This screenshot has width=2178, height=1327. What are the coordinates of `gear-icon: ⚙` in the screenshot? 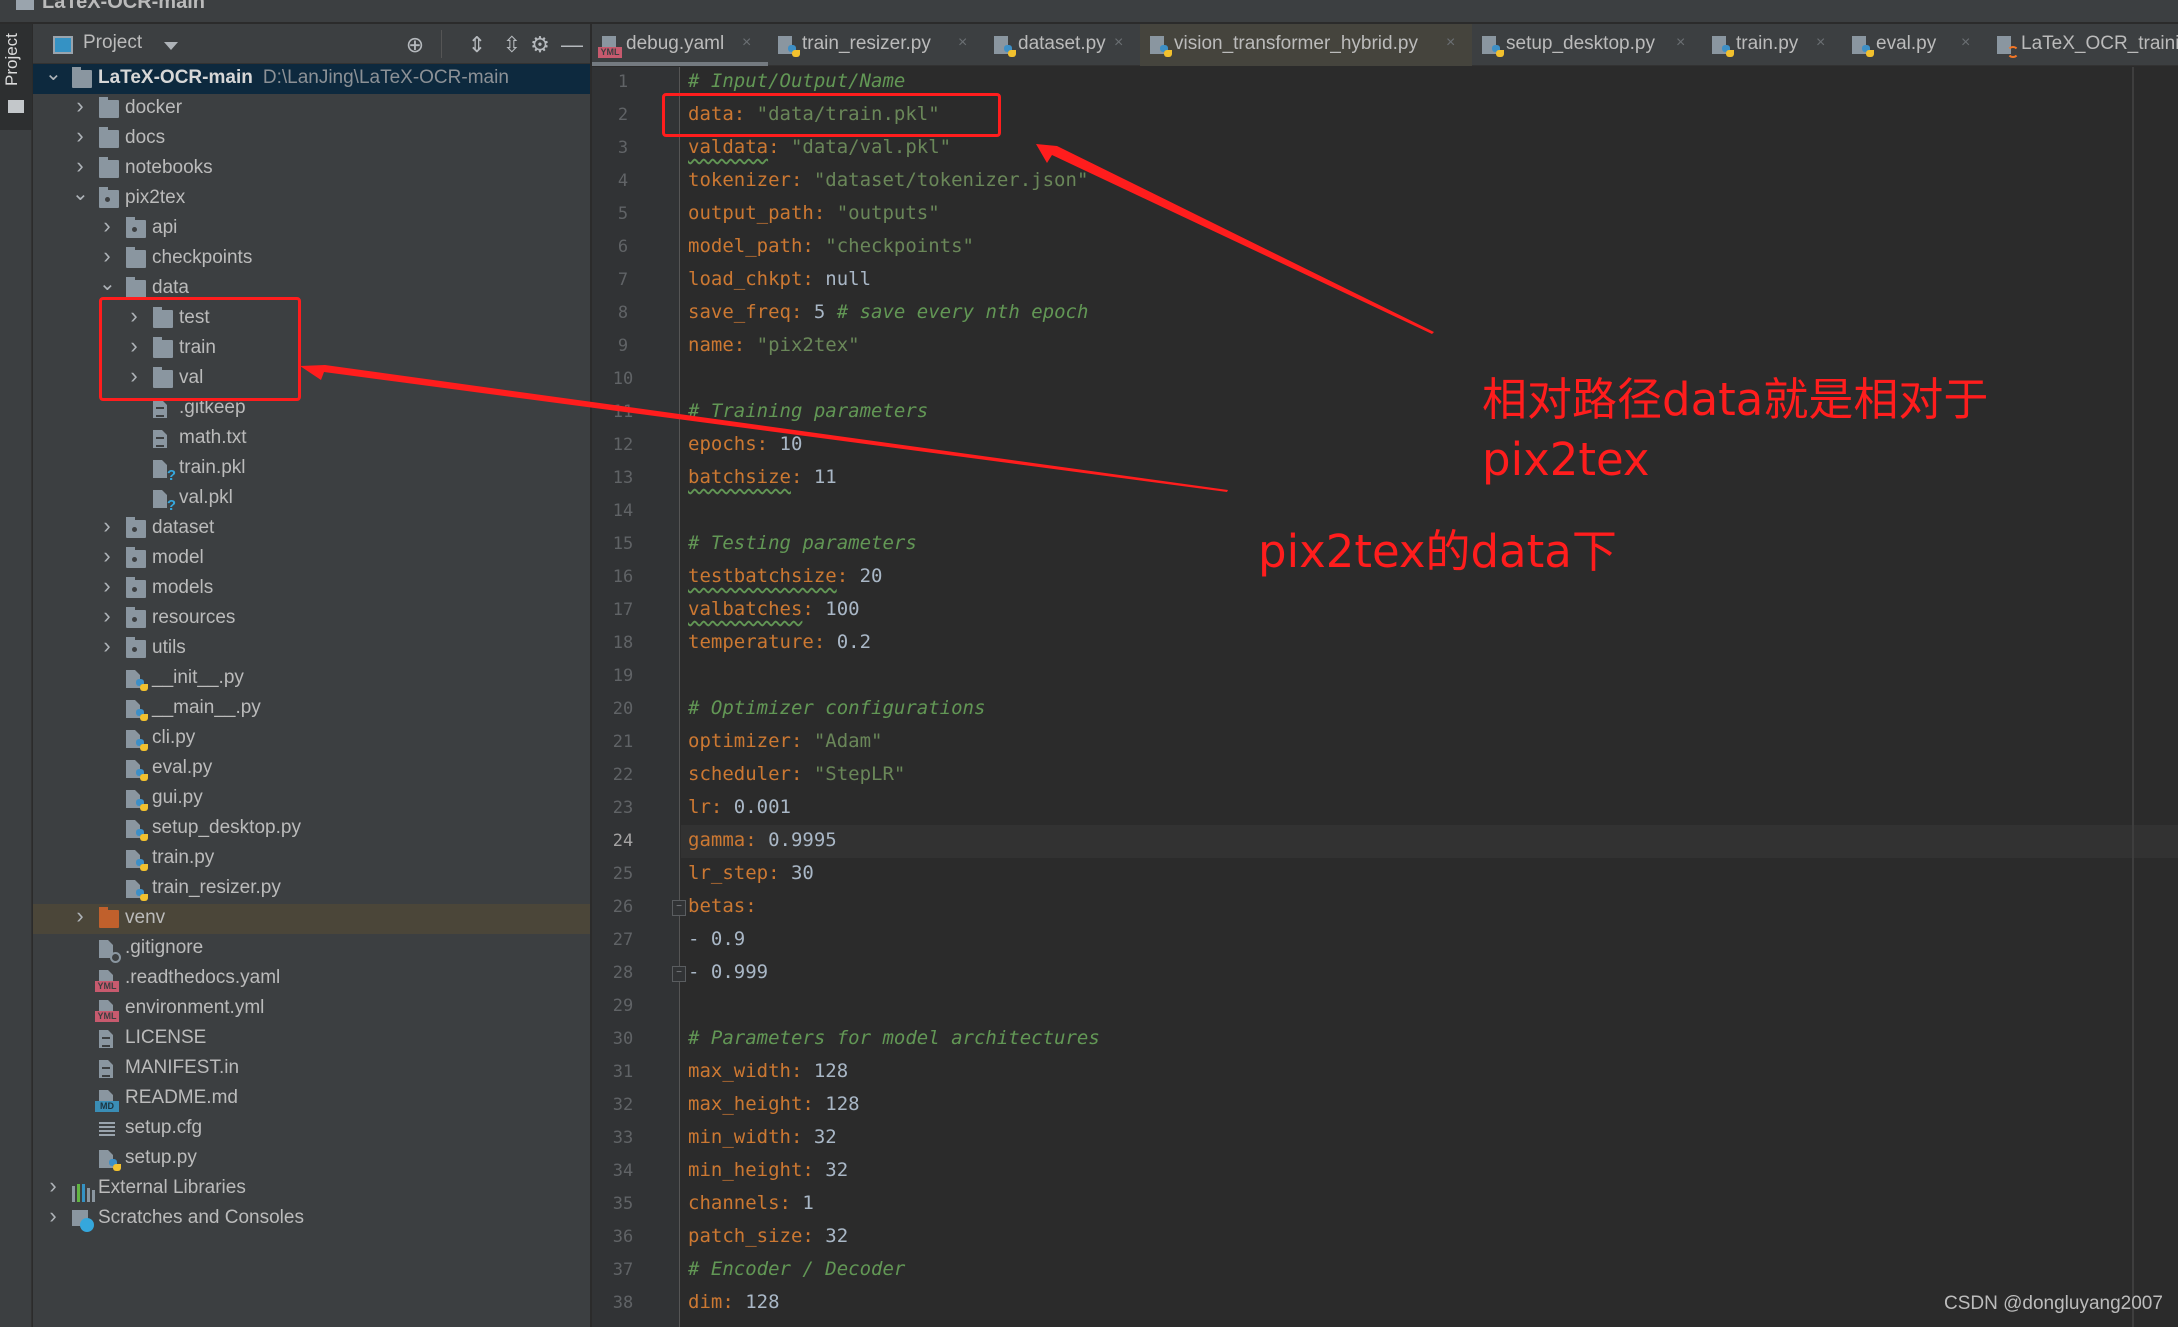 It's located at (540, 45).